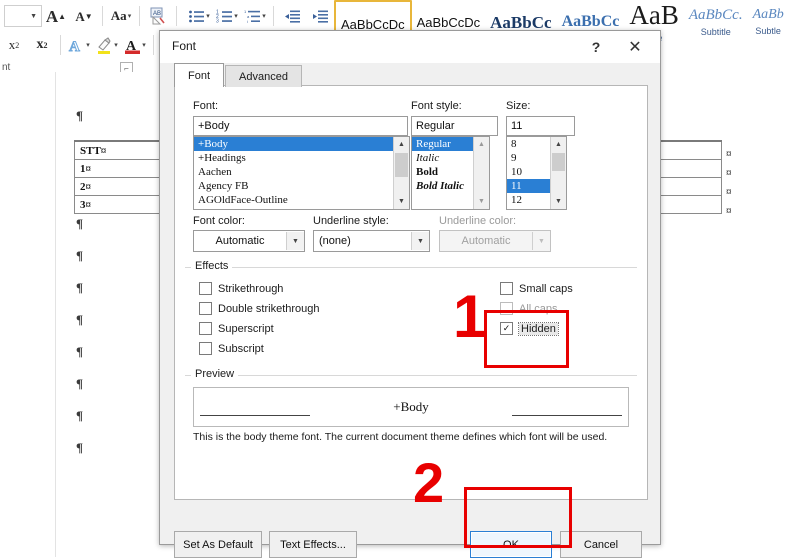  I want to click on font-size-input: 11, so click(540, 126).